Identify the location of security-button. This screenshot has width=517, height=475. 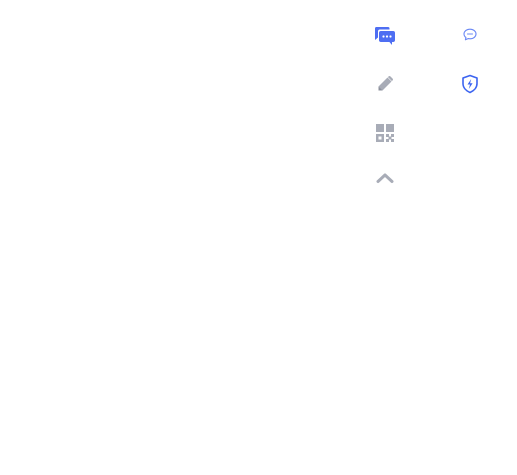
(470, 84).